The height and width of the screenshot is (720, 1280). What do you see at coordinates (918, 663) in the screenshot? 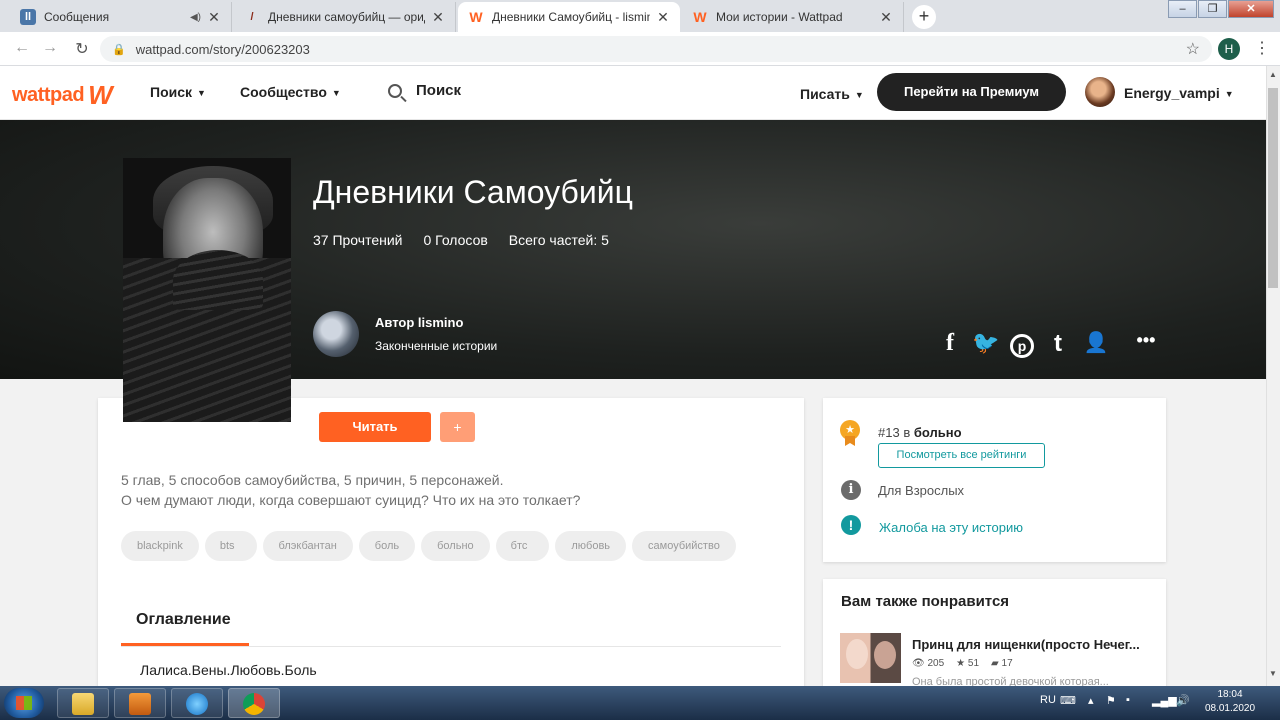
I see `eye-icon: 👁` at bounding box center [918, 663].